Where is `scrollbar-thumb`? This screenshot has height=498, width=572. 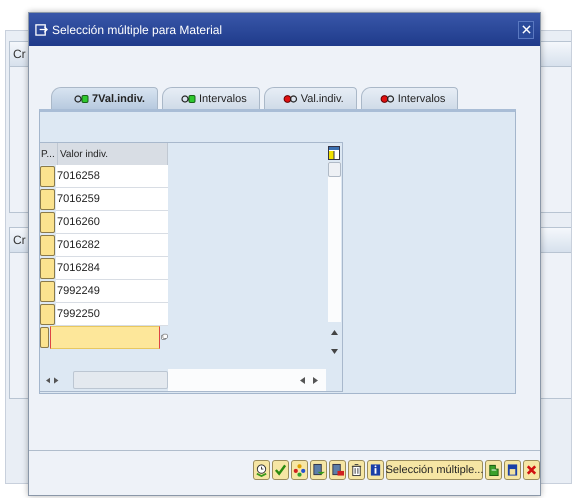
scrollbar-thumb is located at coordinates (120, 380).